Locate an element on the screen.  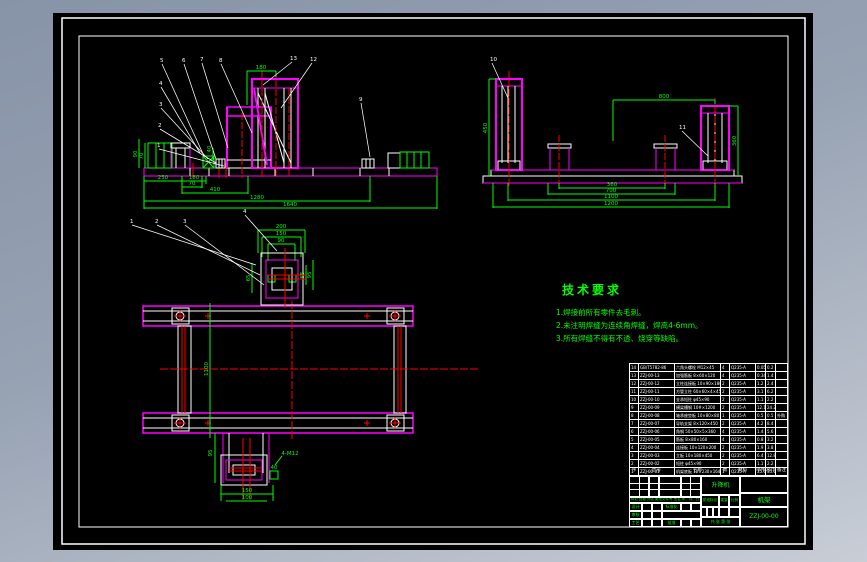
bom-cell-unit-weight: 1.2 is located at coordinates (761, 384).